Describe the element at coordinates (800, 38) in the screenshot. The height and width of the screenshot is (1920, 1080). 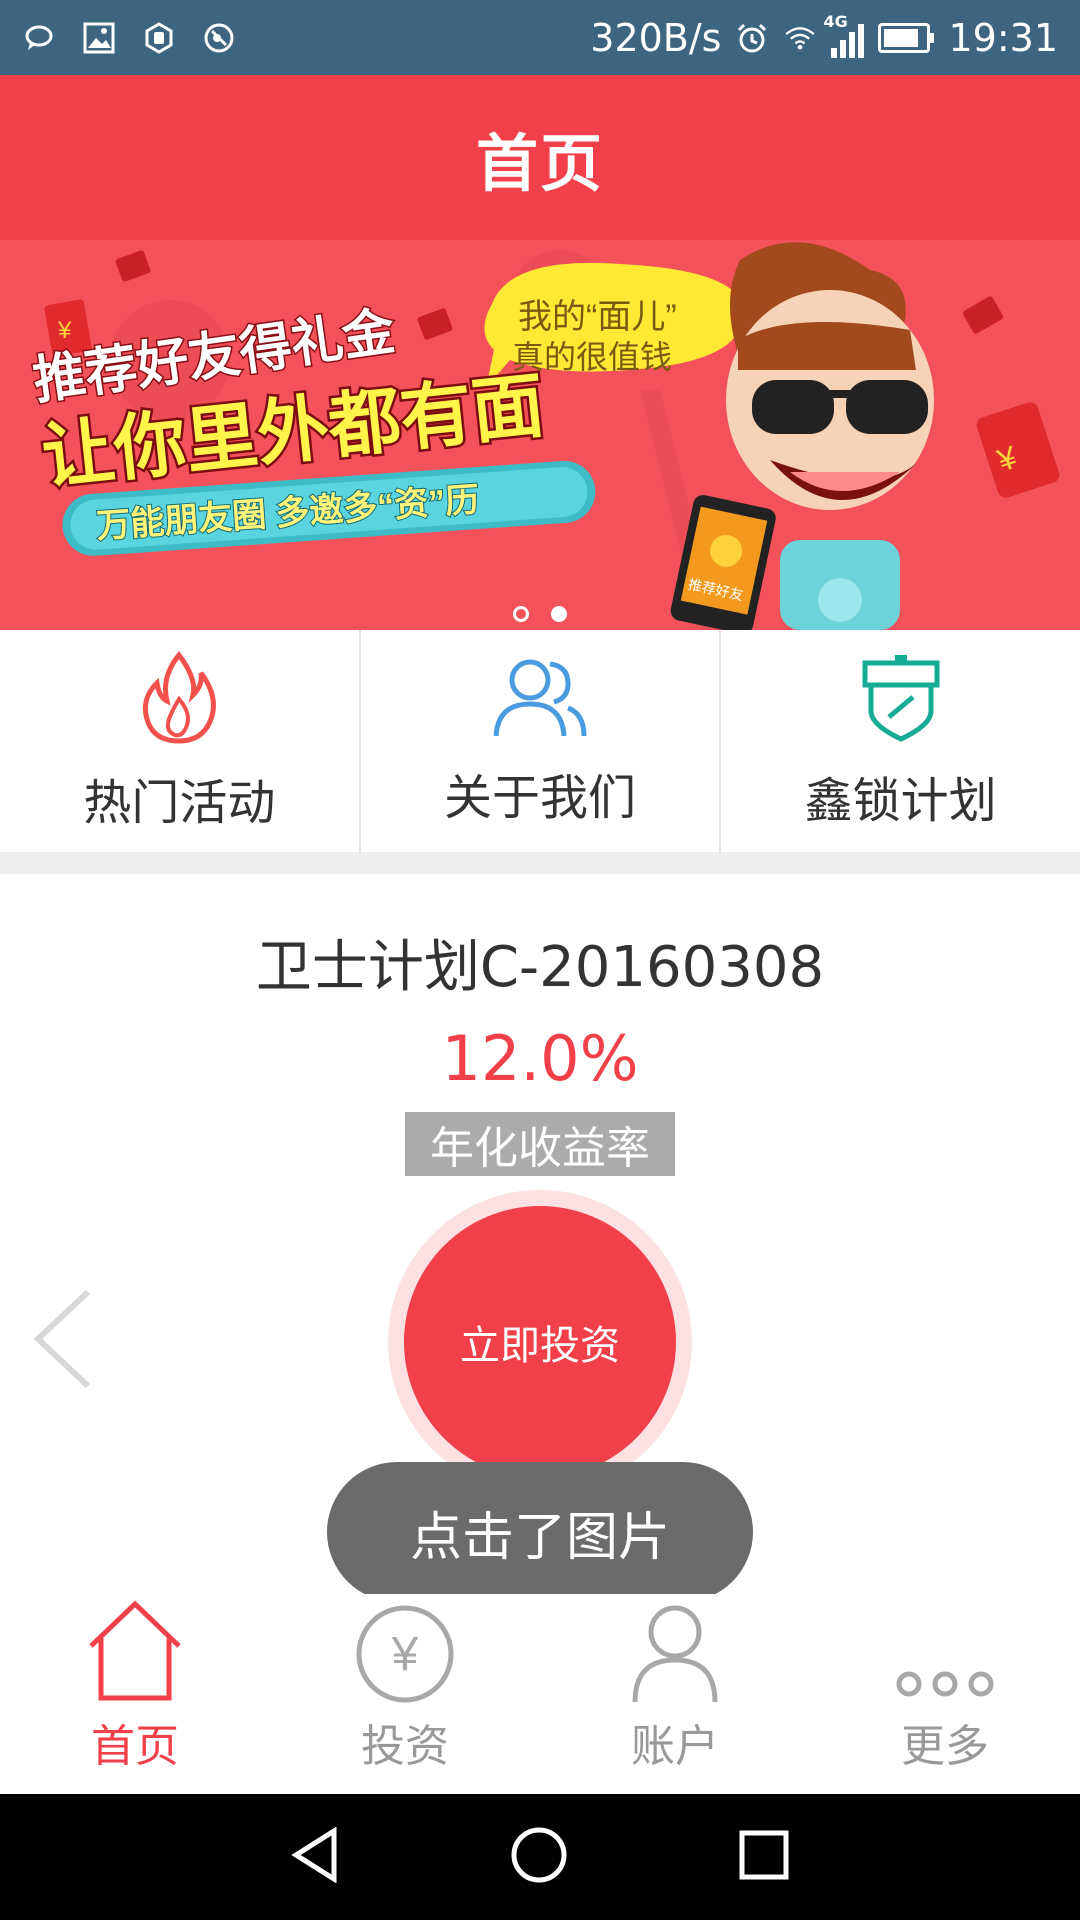
I see `wifi-icon` at that location.